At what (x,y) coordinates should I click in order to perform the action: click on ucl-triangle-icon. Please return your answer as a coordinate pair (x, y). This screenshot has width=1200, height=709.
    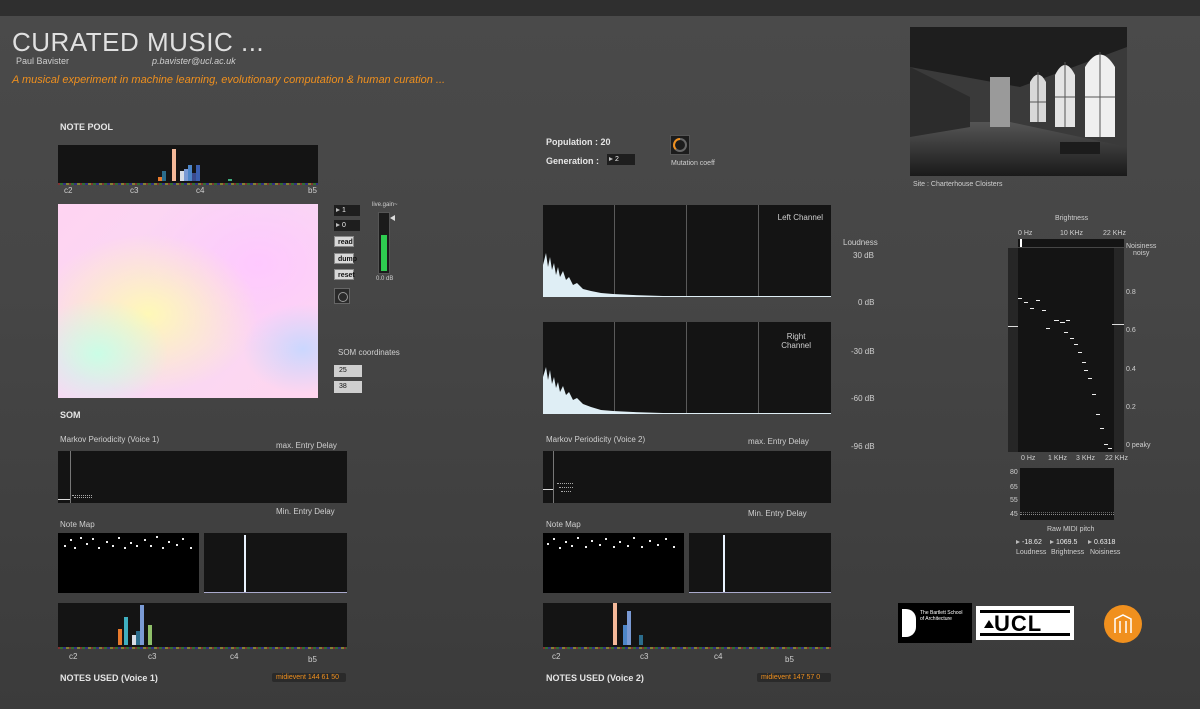
    Looking at the image, I should click on (989, 624).